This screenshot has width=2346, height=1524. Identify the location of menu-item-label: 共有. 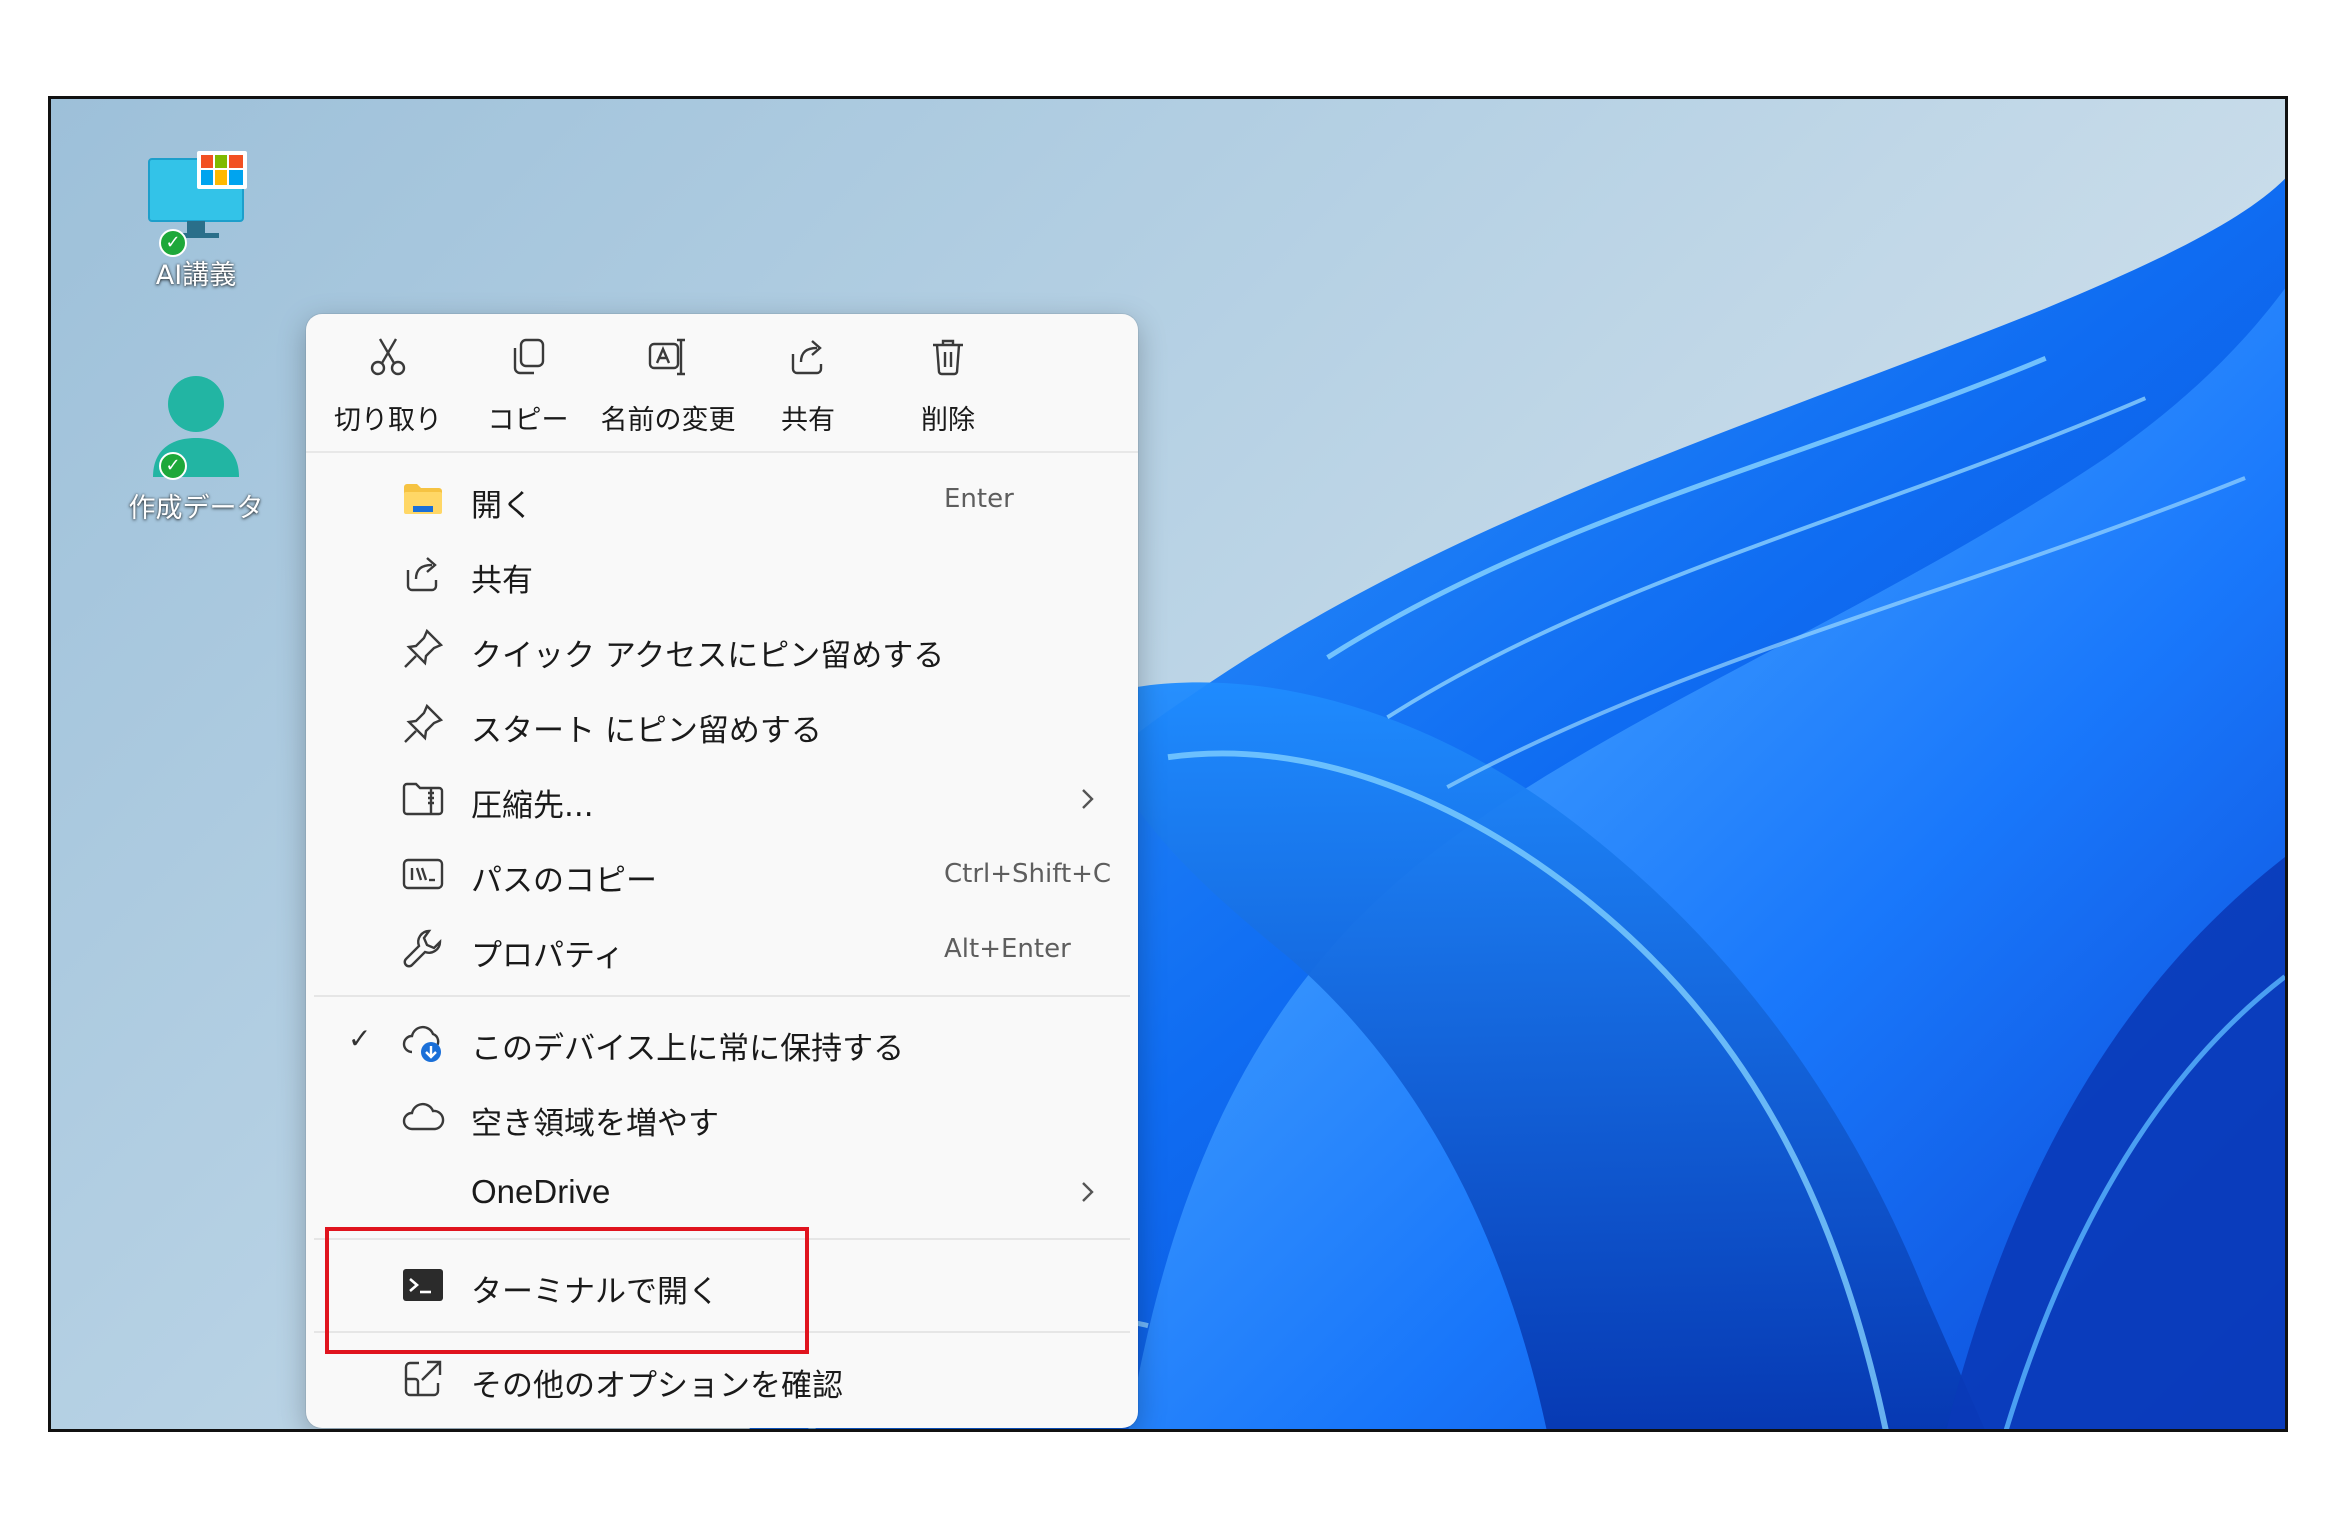
(502, 581).